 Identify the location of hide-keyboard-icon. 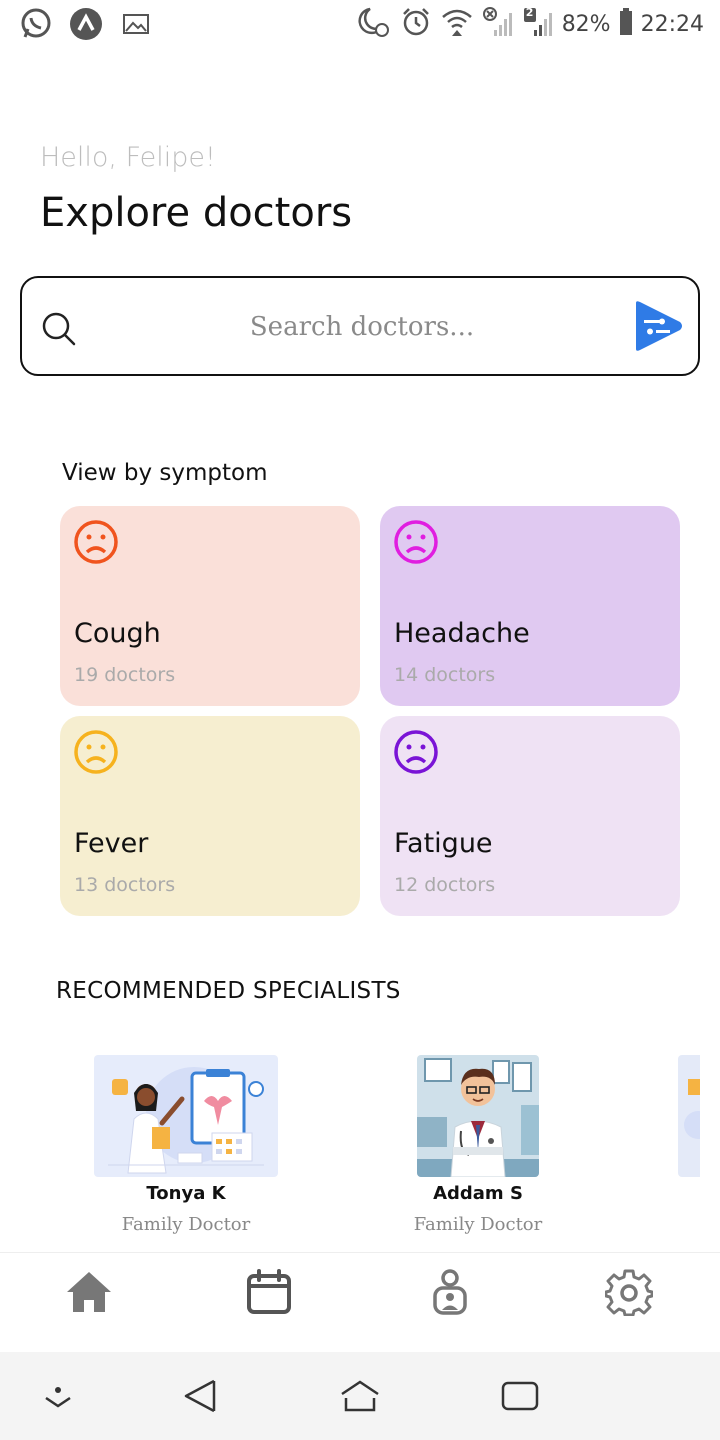
(58, 1396).